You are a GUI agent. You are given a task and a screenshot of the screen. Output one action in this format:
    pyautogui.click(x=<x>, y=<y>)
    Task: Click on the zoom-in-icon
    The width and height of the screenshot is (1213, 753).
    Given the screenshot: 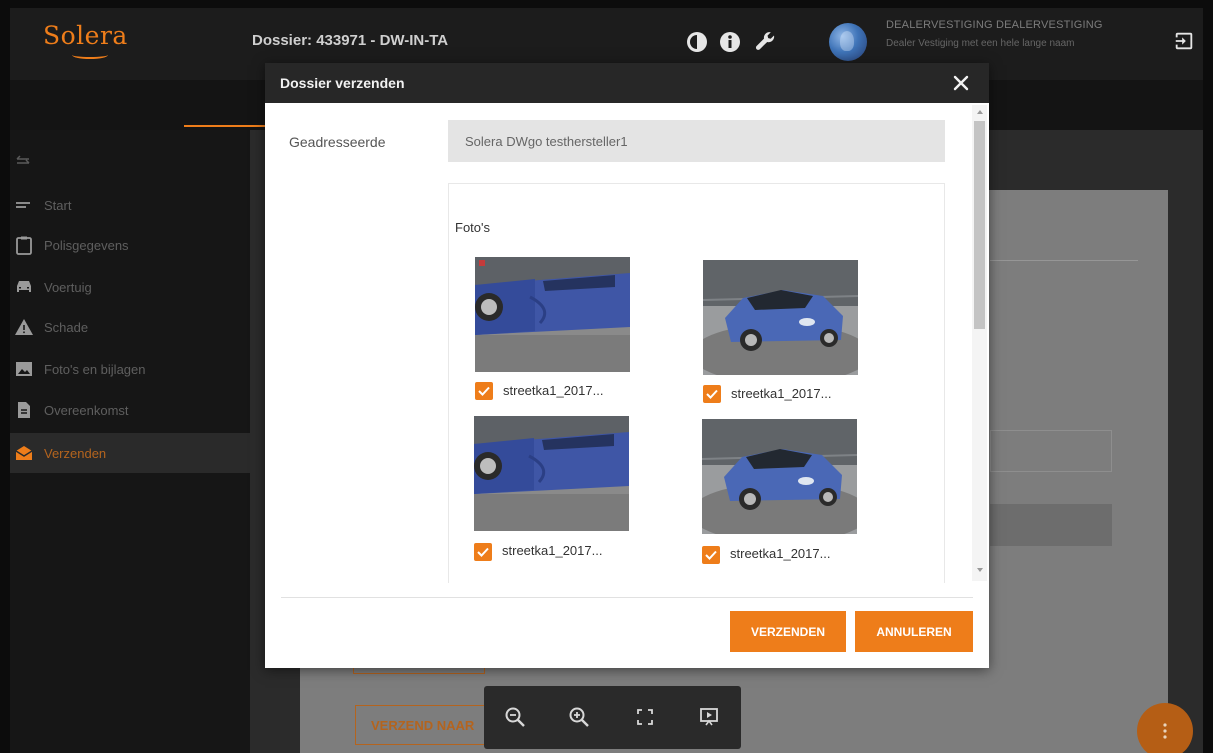 What is the action you would take?
    pyautogui.click(x=579, y=717)
    